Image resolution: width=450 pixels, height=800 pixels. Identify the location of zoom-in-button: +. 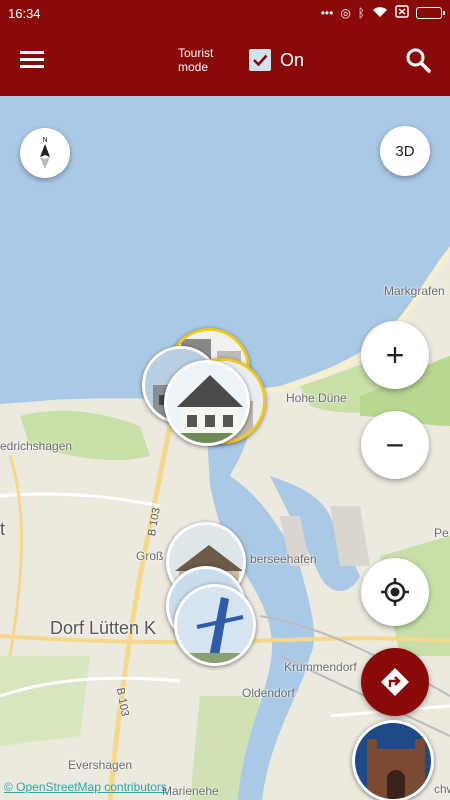
(395, 355).